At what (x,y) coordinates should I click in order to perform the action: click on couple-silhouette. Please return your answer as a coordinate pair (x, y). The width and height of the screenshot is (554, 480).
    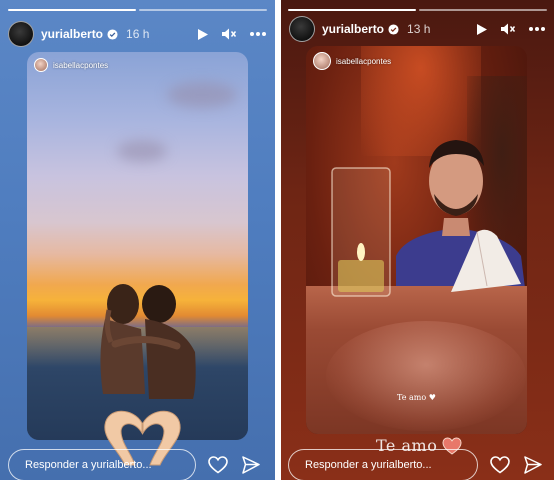
    Looking at the image, I should click on (148, 341).